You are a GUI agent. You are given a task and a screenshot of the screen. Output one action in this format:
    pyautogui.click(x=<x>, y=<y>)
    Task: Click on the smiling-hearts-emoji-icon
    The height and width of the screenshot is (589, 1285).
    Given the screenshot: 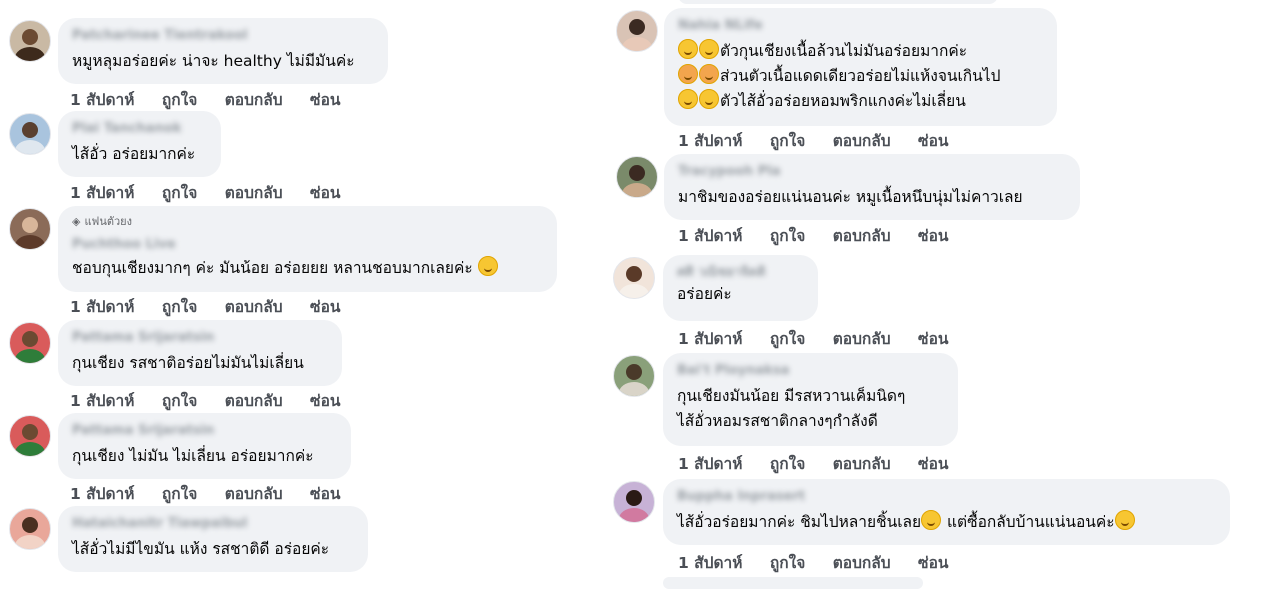 What is the action you would take?
    pyautogui.click(x=688, y=74)
    